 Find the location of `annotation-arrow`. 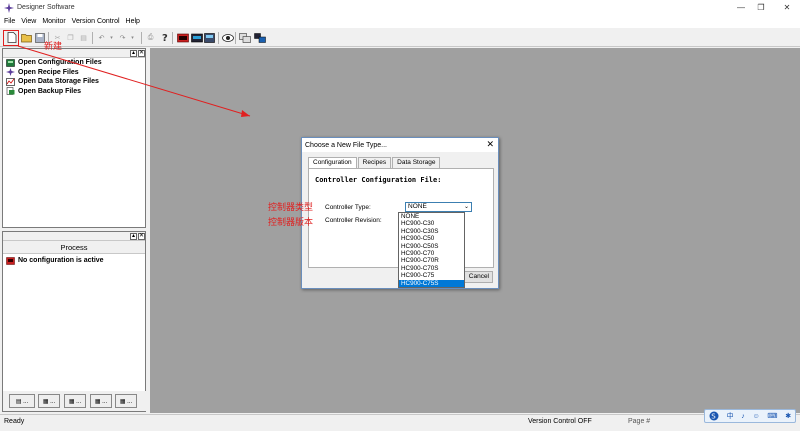

annotation-arrow is located at coordinates (134, 81).